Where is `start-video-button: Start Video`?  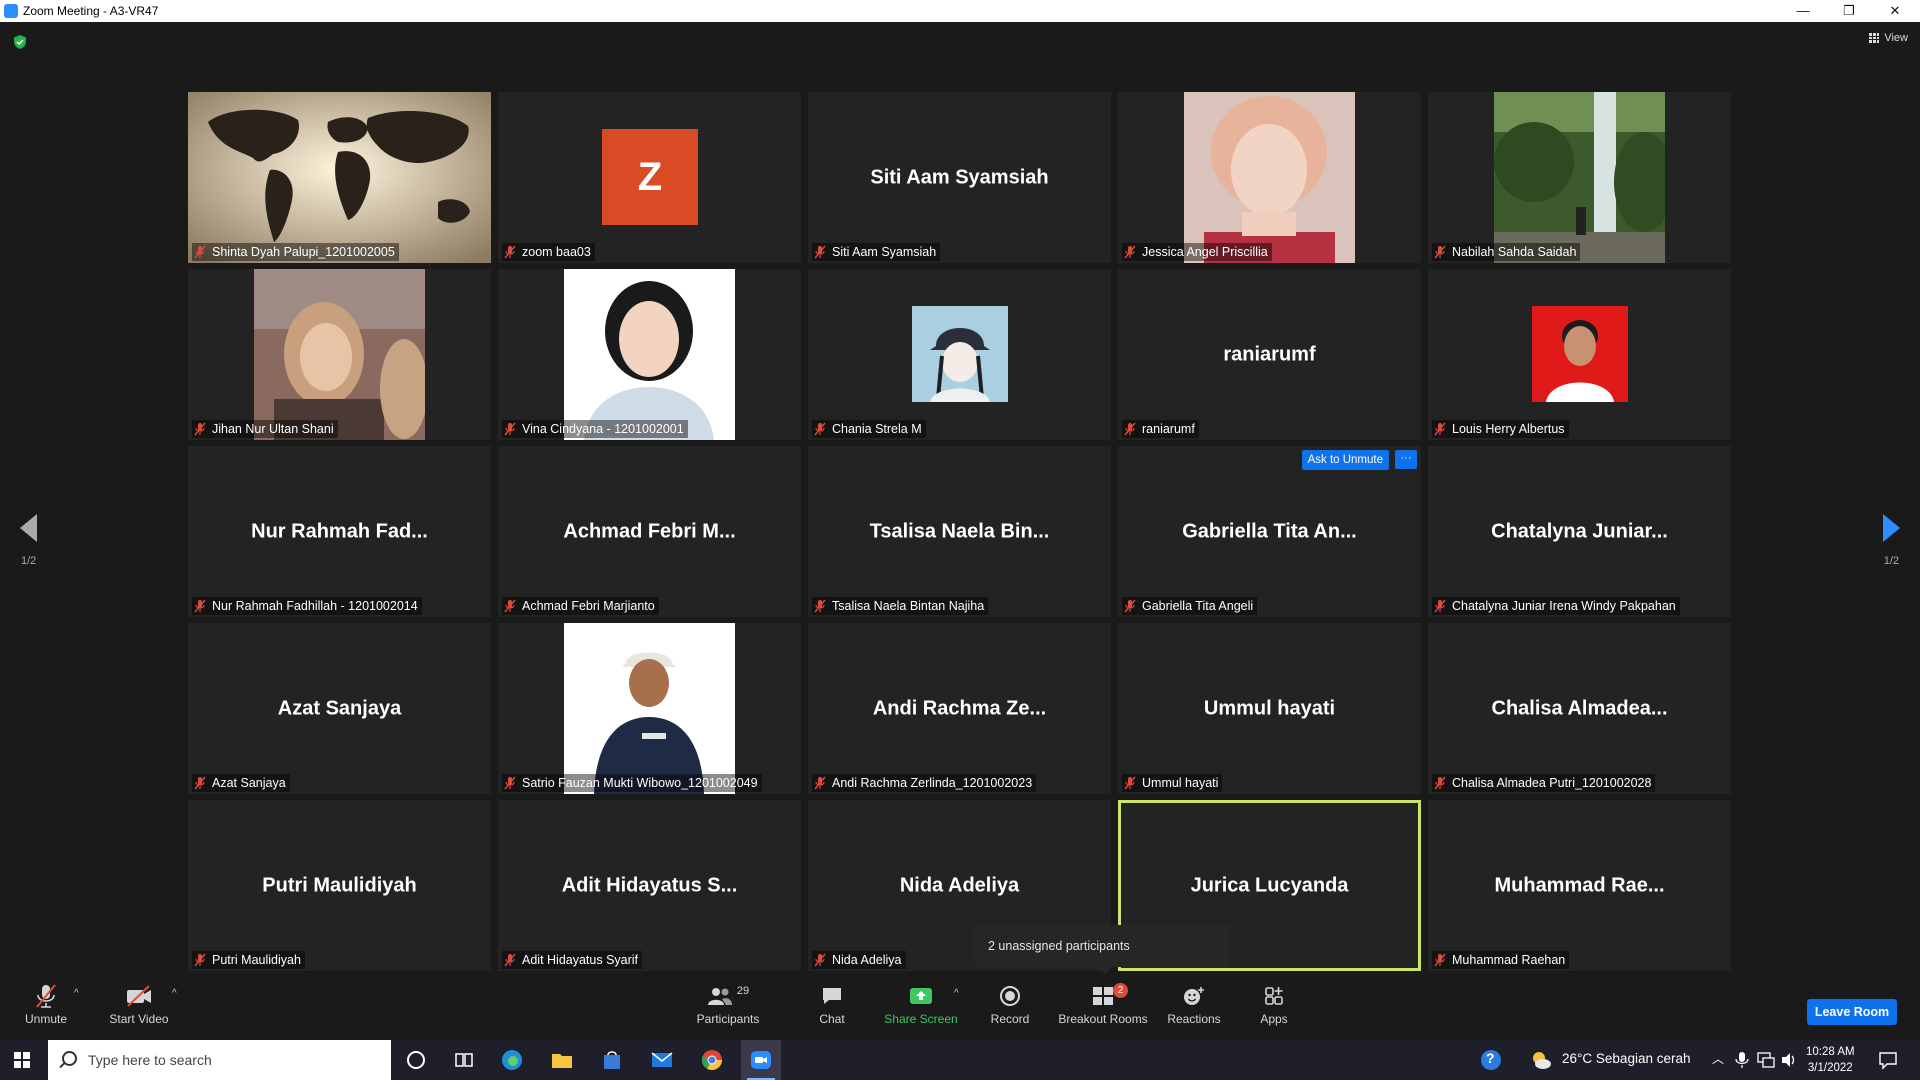
start-video-button: Start Video is located at coordinates (139, 1010).